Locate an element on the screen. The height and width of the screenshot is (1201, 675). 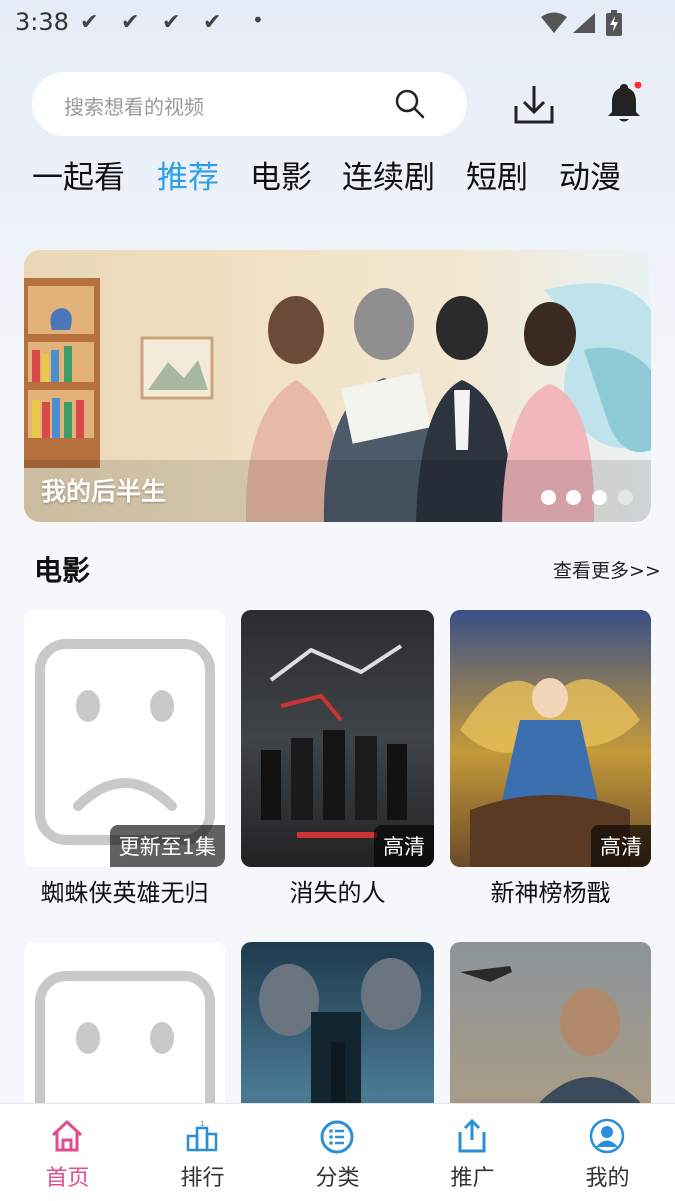
category-icon is located at coordinates (337, 1137).